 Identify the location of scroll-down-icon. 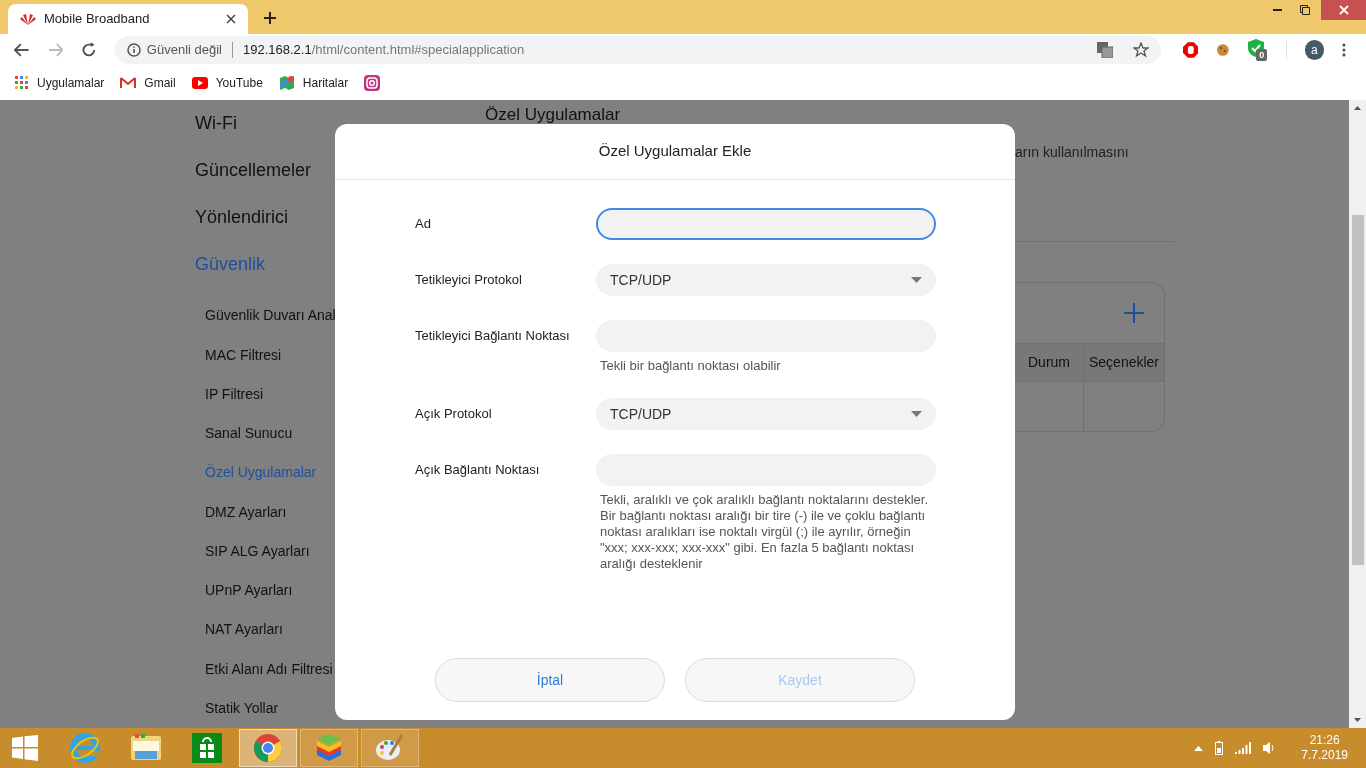
(1357, 720).